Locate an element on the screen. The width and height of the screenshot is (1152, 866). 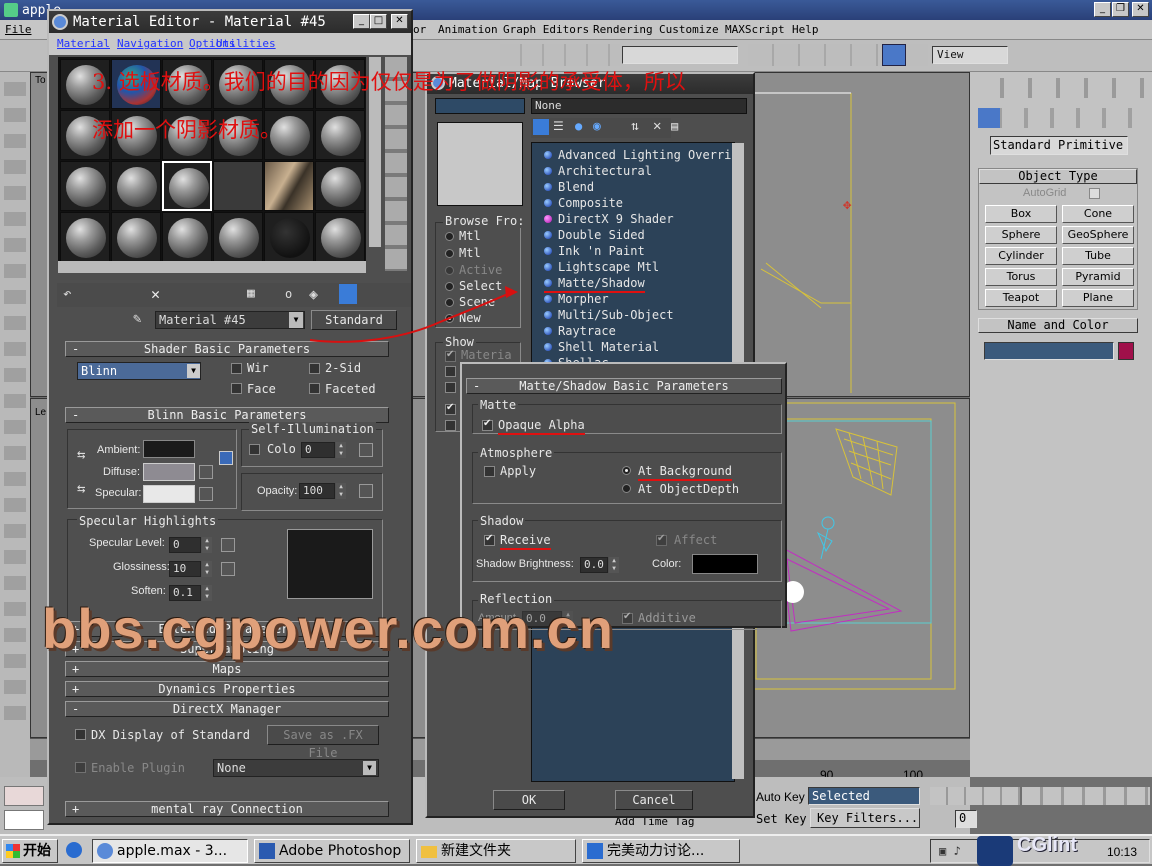
receive-shadows-checkbox is located at coordinates (489, 539).